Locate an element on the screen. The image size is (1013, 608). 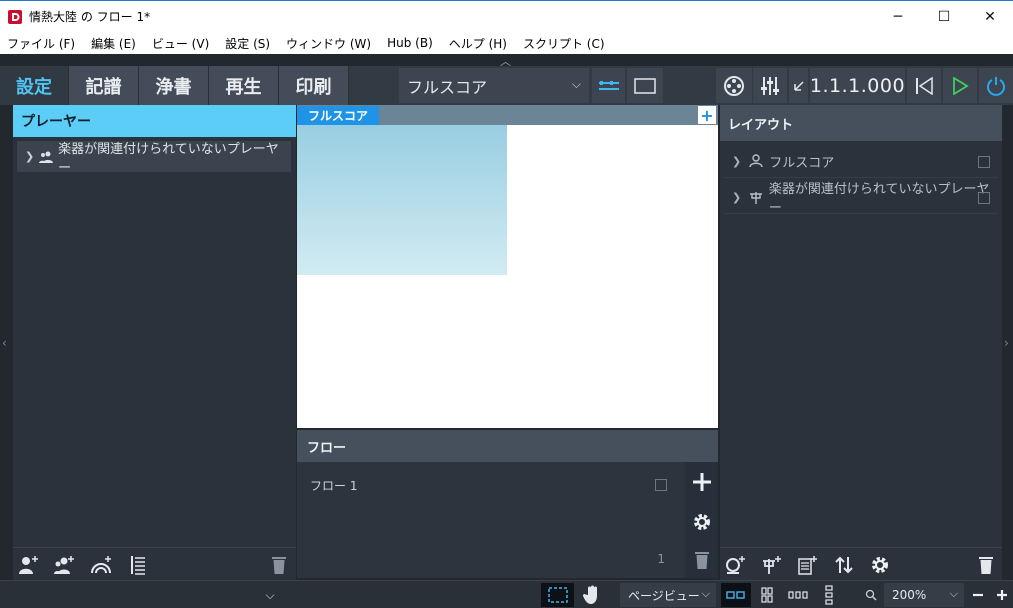
pages-grid-button is located at coordinates (767, 595).